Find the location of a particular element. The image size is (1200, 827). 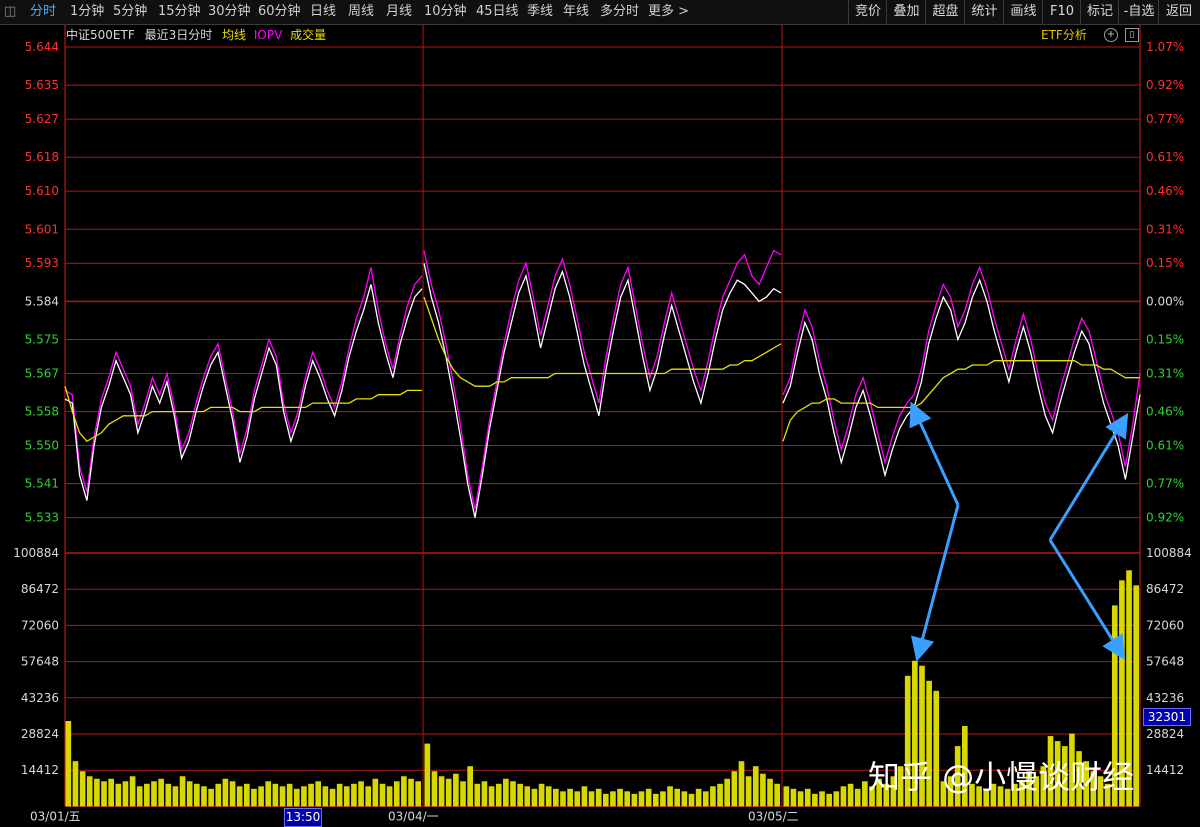

price-tick-right: 0.77% is located at coordinates (1165, 119).